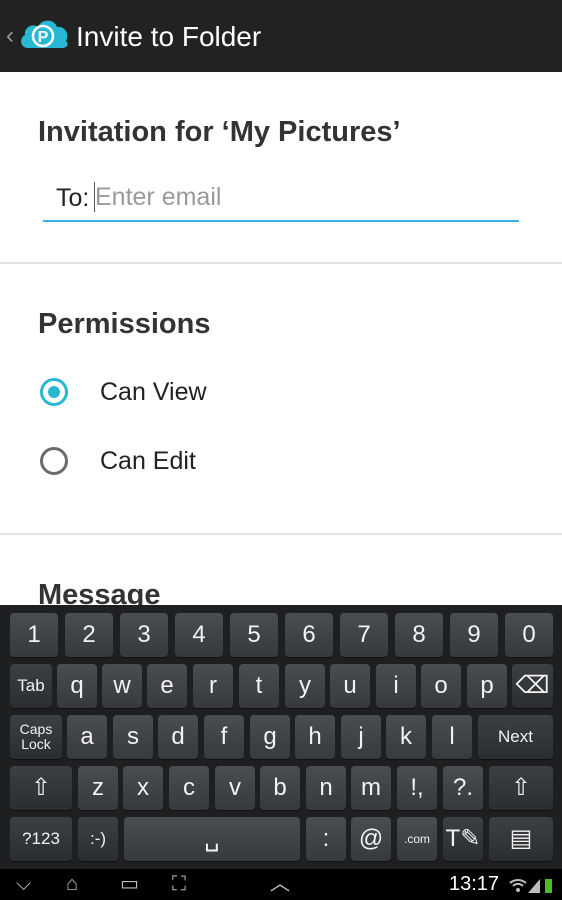  Describe the element at coordinates (417, 839) in the screenshot. I see `key-dot-com: .com` at that location.